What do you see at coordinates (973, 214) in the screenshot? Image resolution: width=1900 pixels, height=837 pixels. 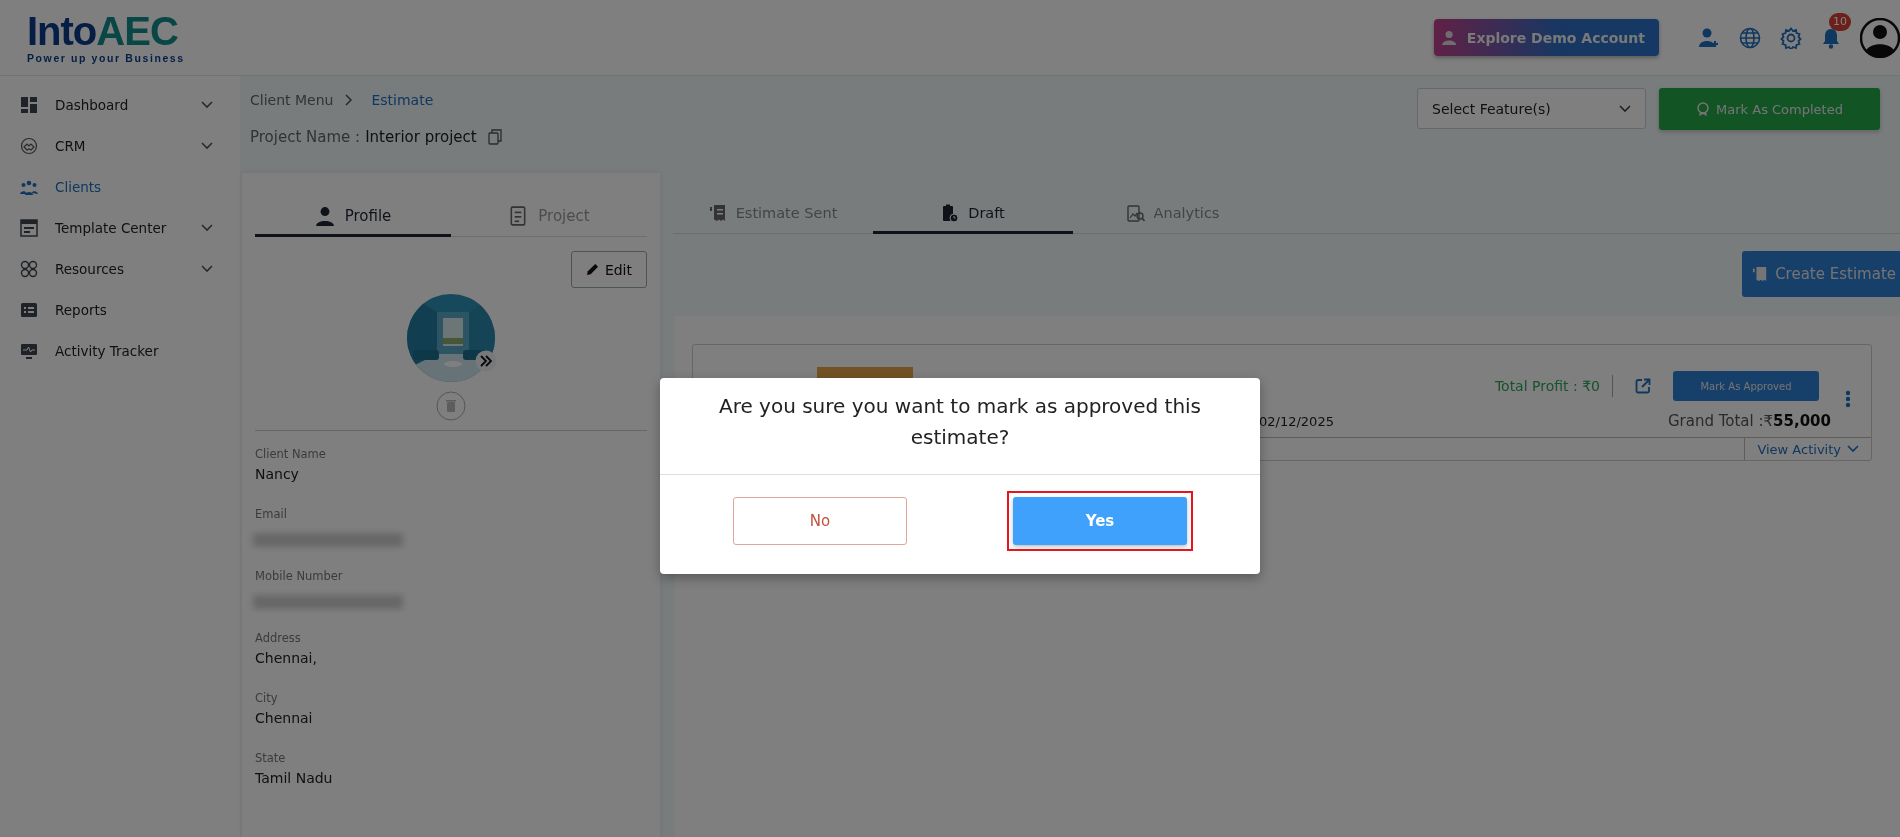 I see `tab: Draft` at bounding box center [973, 214].